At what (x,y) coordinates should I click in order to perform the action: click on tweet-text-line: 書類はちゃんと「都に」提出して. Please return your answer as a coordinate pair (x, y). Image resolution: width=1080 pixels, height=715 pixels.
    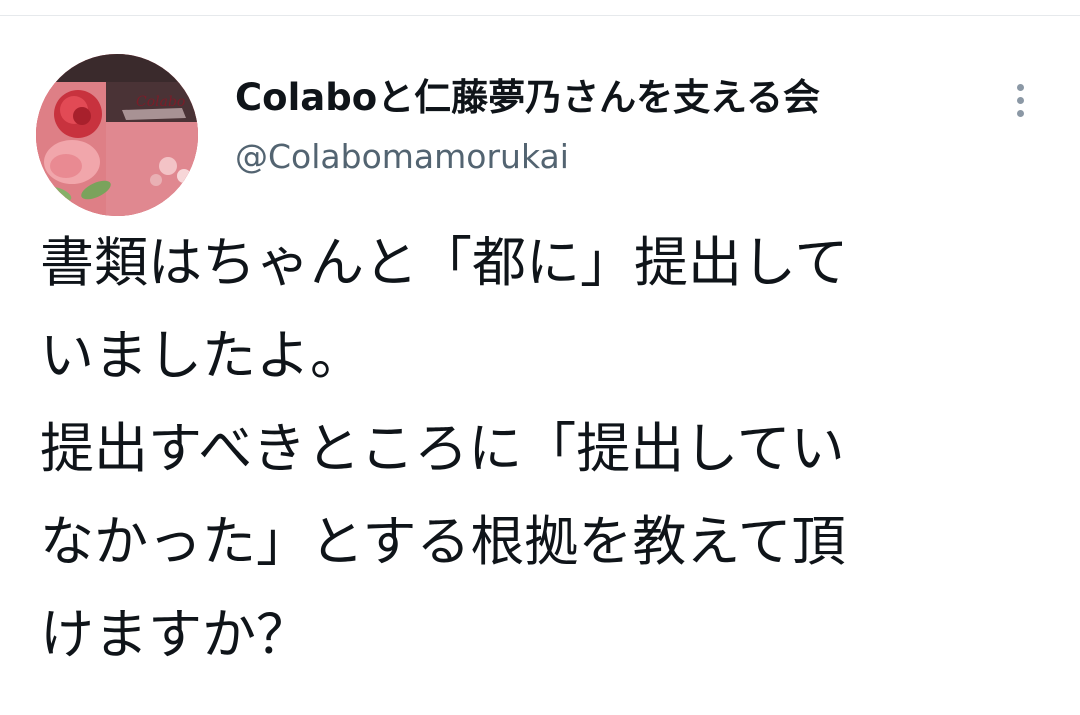
    Looking at the image, I should click on (444, 262).